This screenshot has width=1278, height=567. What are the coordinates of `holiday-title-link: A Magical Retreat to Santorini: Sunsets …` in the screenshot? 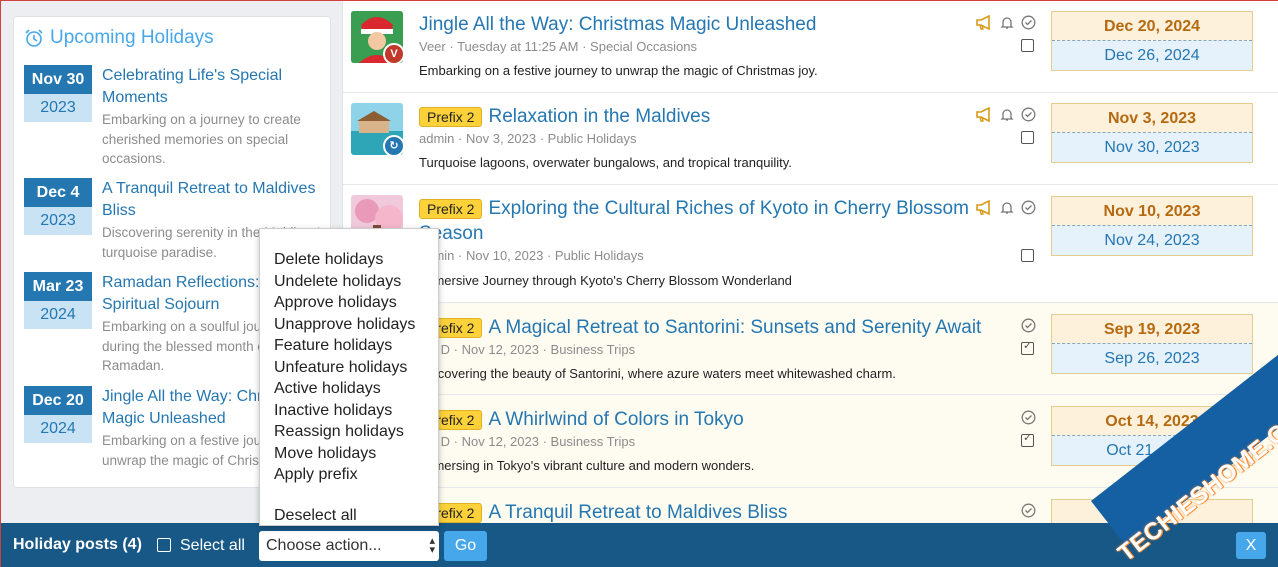 It's located at (734, 328).